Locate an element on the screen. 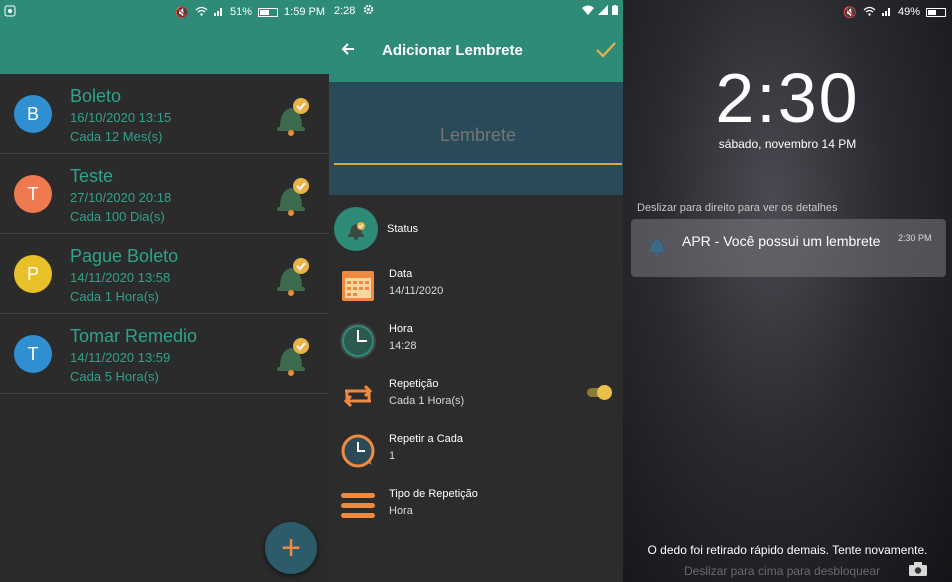 The image size is (952, 582). reminder-date: 16/10/2020 13:15 is located at coordinates (121, 117).